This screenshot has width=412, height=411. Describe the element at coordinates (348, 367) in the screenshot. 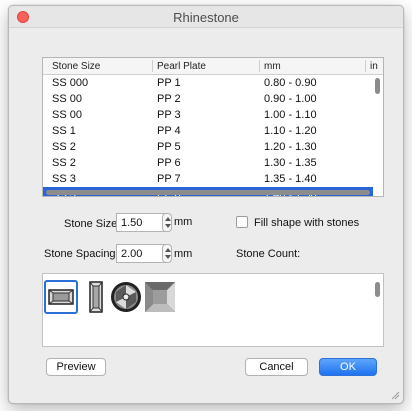

I see `ok-button: OK` at that location.